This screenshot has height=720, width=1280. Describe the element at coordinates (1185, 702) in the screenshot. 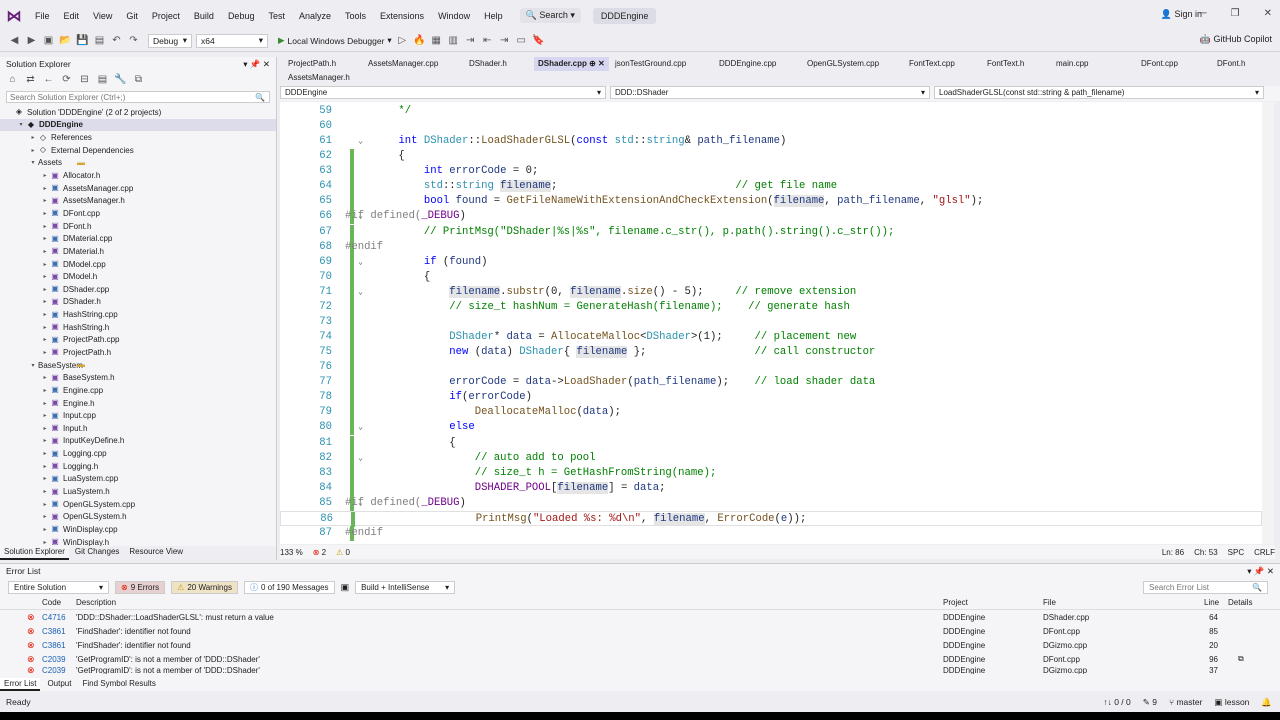

I see `branch-indicator: ⑂ master` at that location.